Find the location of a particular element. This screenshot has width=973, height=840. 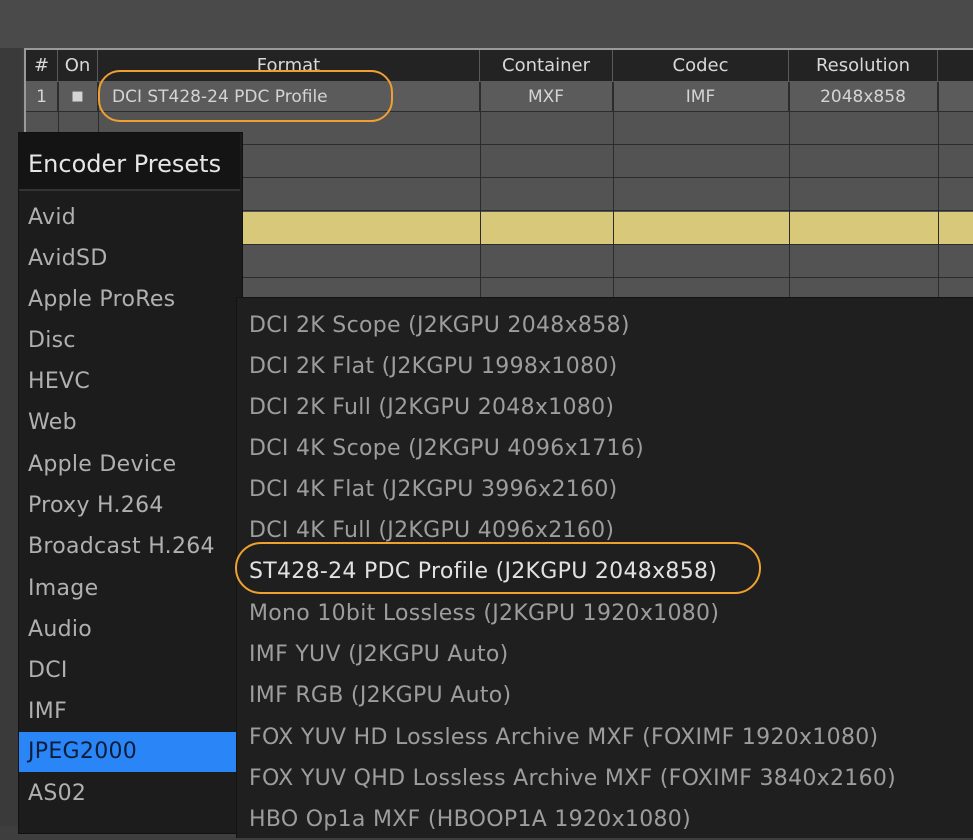

preset-category-hevc: HEVC is located at coordinates (129, 382).